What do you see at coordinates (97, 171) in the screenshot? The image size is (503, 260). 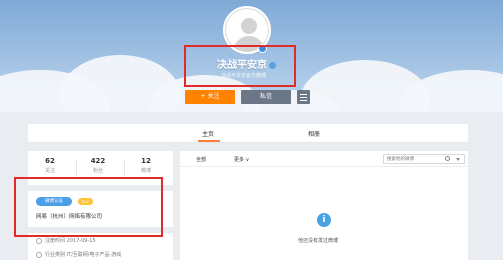 I see `stat-label: 粉丝` at bounding box center [97, 171].